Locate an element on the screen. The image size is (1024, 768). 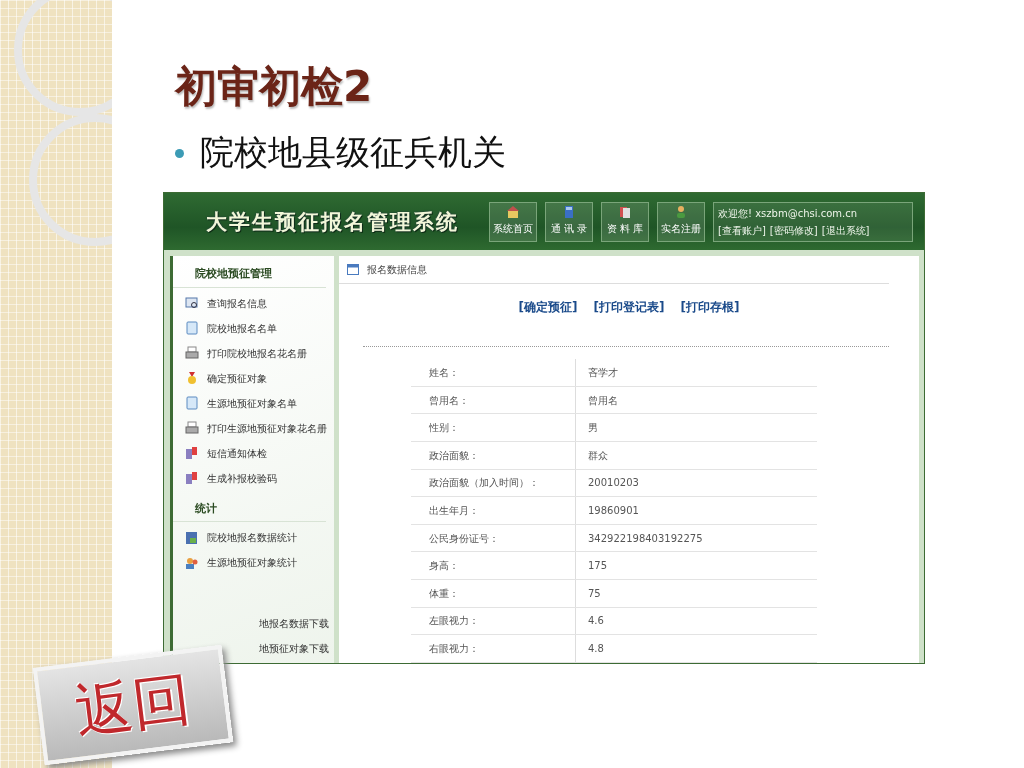
slide-title: 初审初检2 is located at coordinates (274, 87).